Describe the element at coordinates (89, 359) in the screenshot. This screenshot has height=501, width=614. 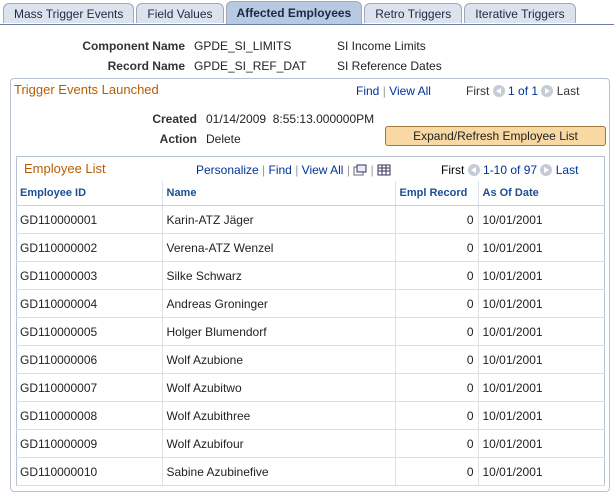
I see `cell-employee-id: GD110000006` at that location.